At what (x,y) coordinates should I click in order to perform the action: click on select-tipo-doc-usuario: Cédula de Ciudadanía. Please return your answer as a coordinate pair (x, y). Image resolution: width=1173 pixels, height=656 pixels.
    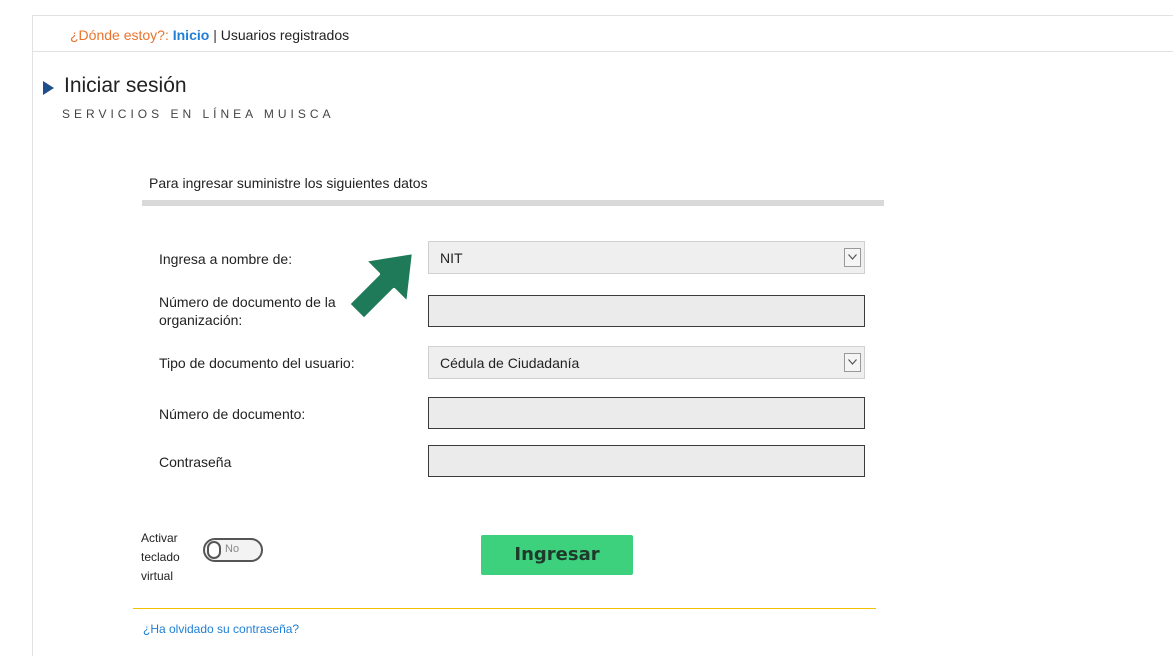
    Looking at the image, I should click on (646, 362).